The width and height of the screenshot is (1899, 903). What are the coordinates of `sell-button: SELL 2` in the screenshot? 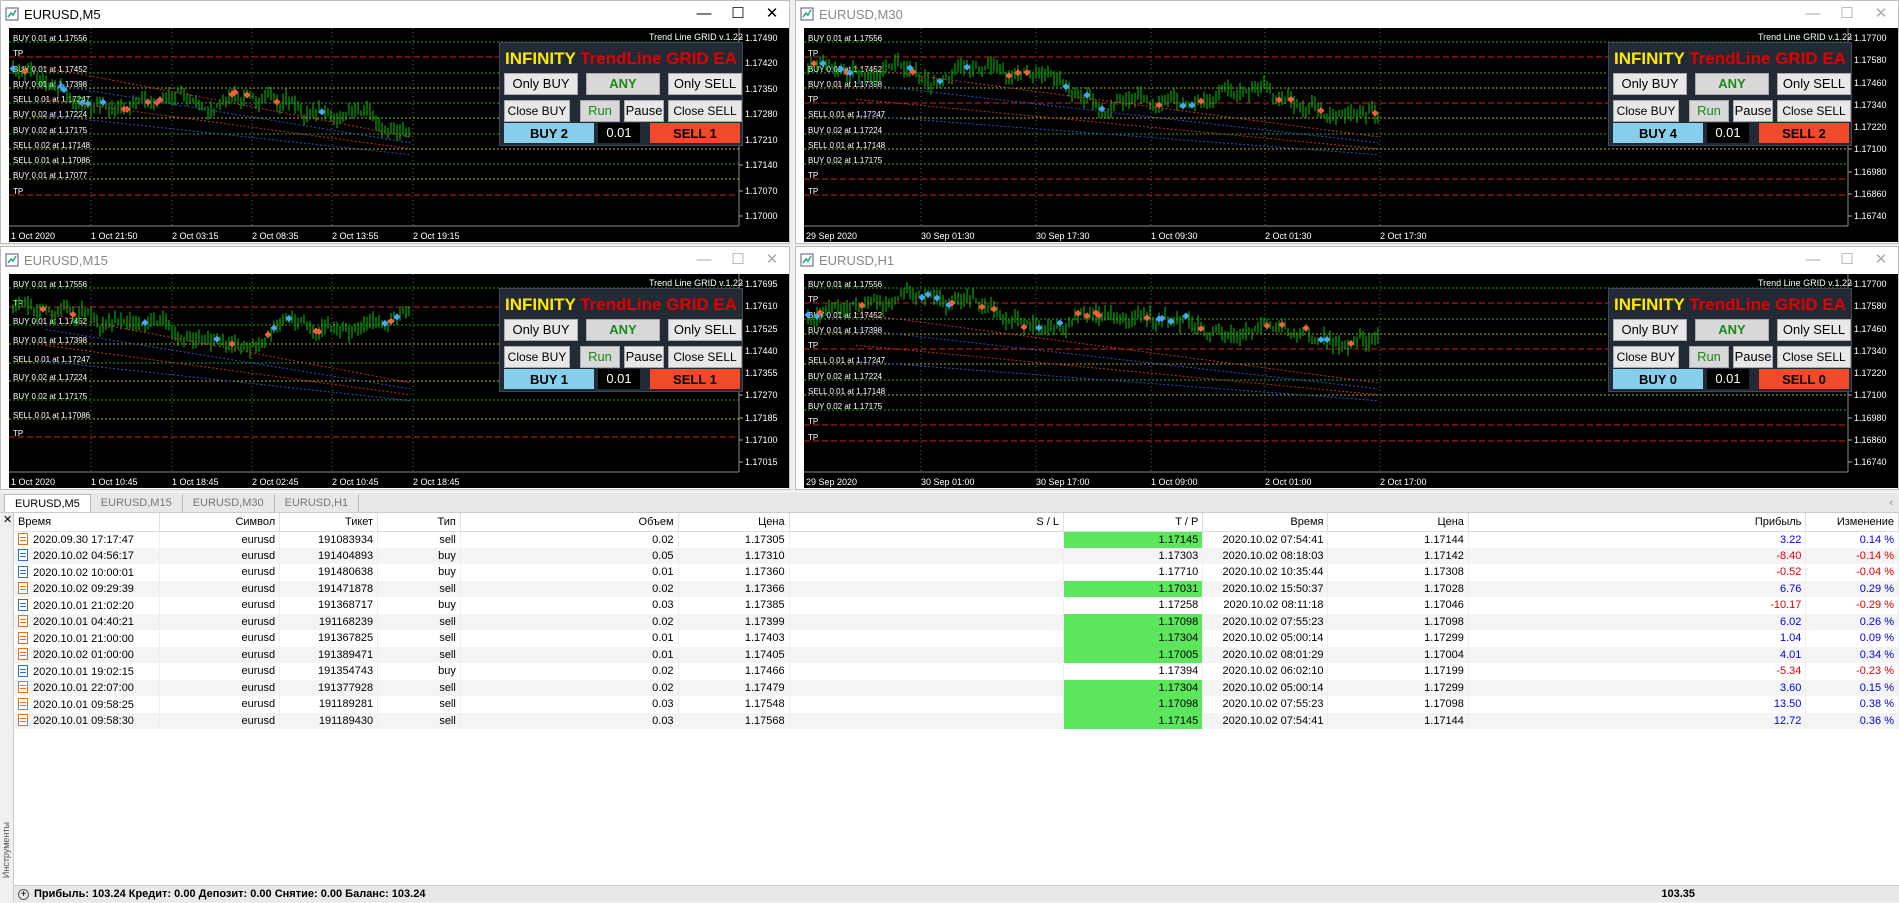 It's located at (1804, 133).